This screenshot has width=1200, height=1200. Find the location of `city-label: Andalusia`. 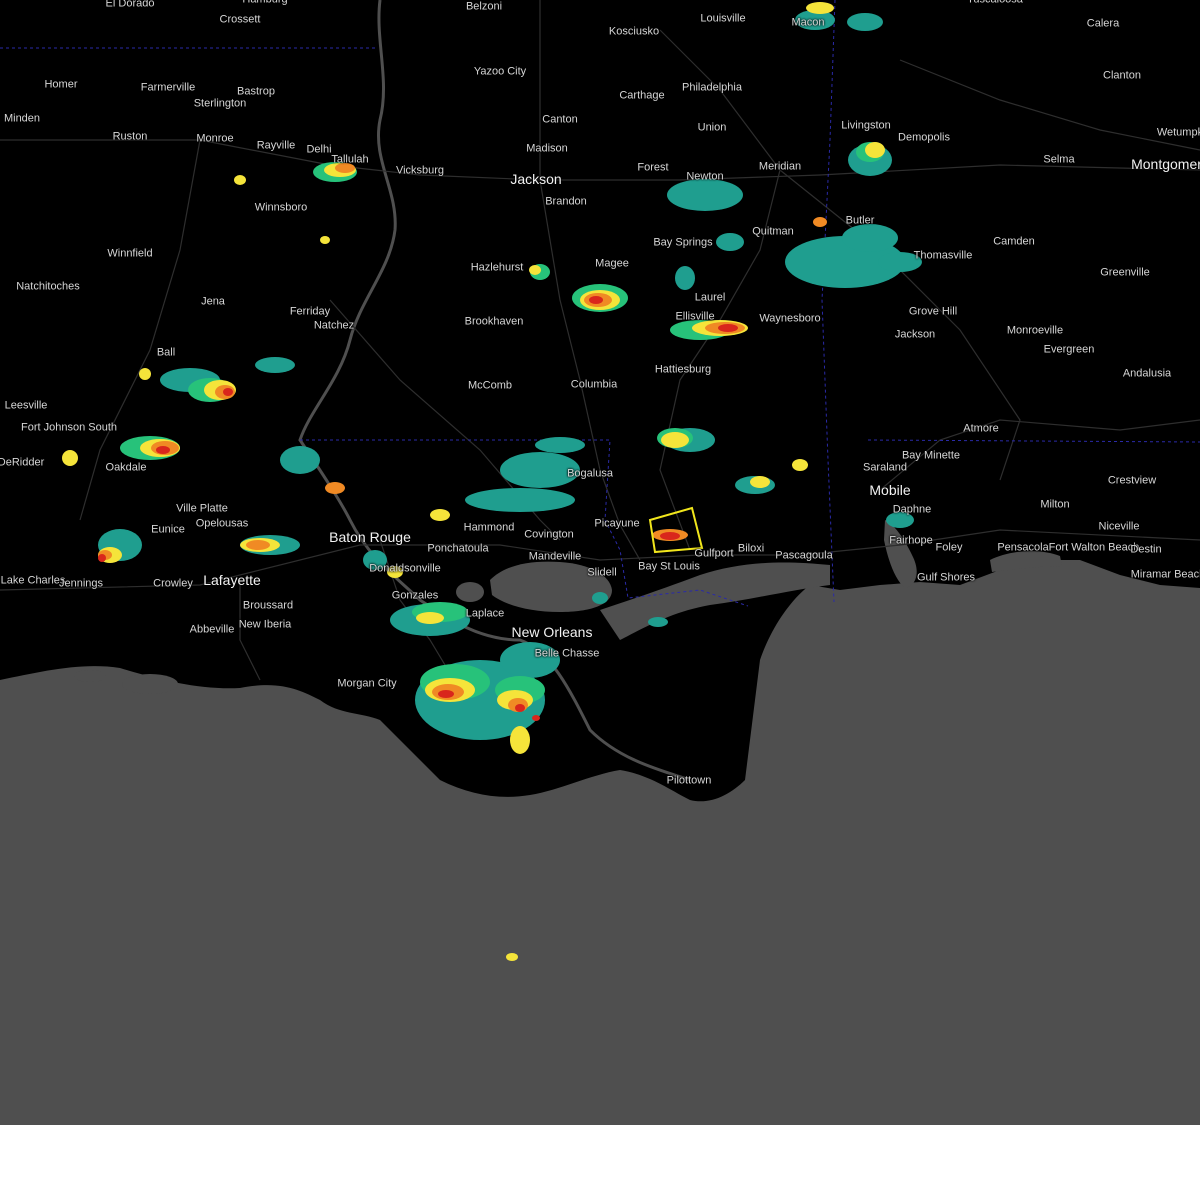

city-label: Andalusia is located at coordinates (1147, 373).